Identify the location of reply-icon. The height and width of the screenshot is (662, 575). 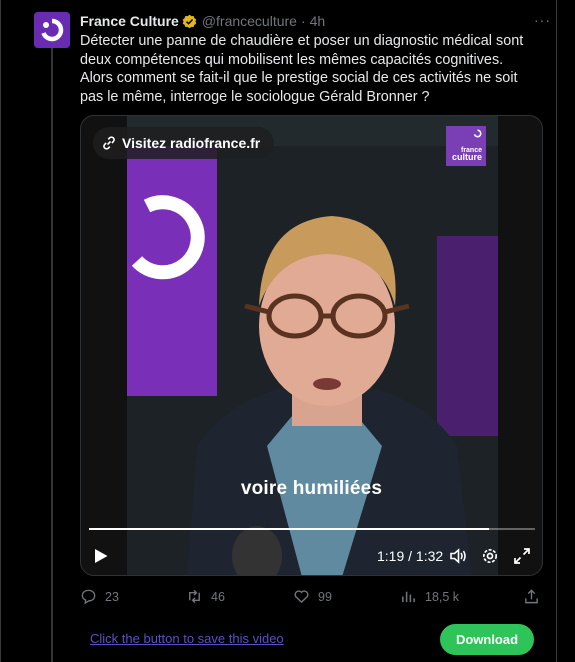
(88, 597).